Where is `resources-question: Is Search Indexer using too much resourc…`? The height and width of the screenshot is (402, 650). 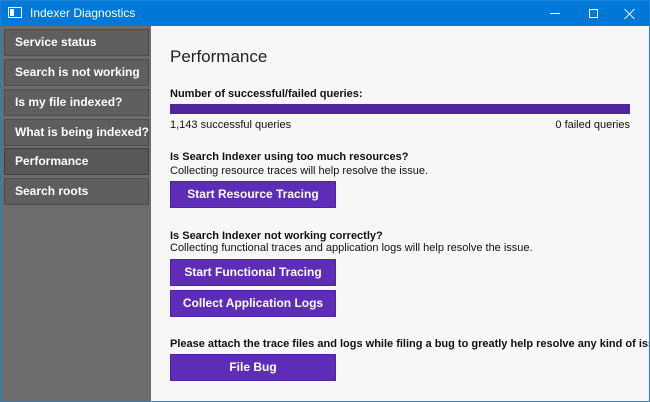
resources-question: Is Search Indexer using too much resourc… is located at coordinates (289, 157).